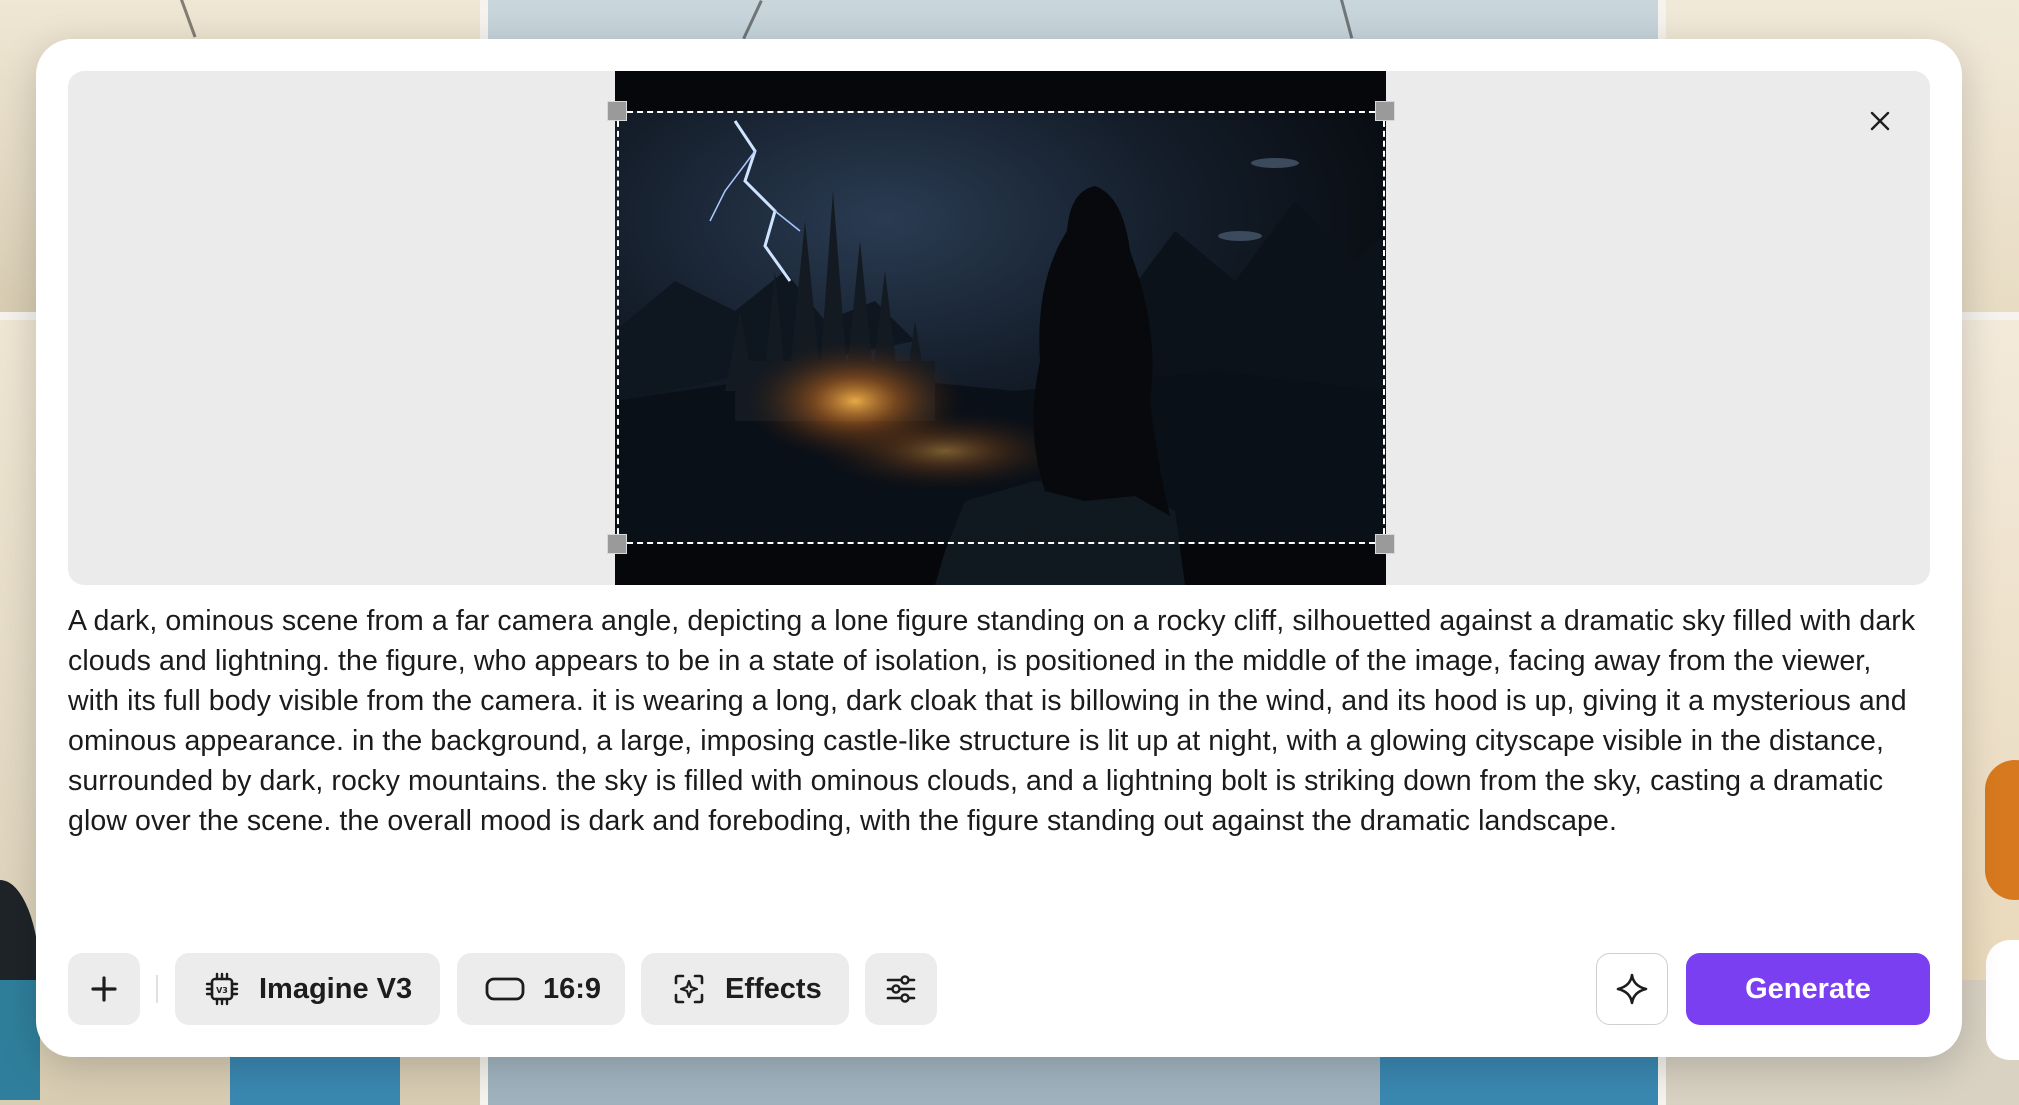 The width and height of the screenshot is (2019, 1105). Describe the element at coordinates (157, 989) in the screenshot. I see `toolbar-divider` at that location.